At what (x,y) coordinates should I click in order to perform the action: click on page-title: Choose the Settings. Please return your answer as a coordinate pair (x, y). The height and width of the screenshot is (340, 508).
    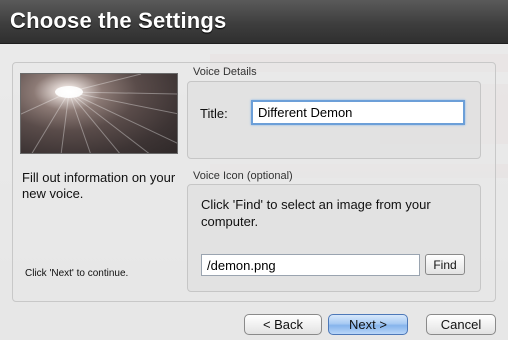
    Looking at the image, I should click on (118, 20).